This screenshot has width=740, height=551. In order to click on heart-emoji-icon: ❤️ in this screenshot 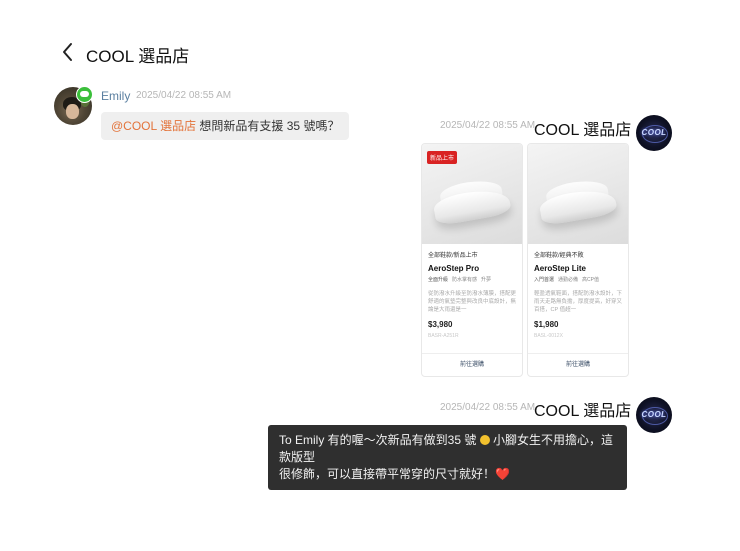, I will do `click(502, 474)`.